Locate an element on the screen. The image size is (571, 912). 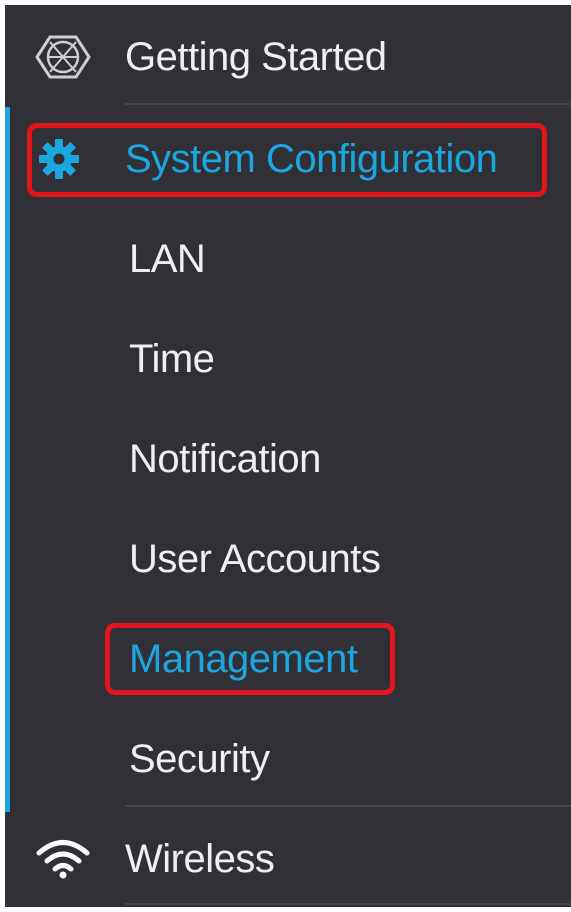
nav-subitem-label: Management is located at coordinates (243, 659).